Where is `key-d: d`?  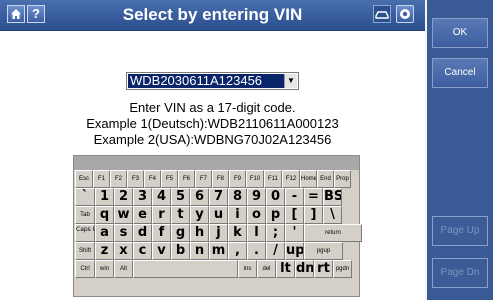 key-d: d is located at coordinates (142, 233).